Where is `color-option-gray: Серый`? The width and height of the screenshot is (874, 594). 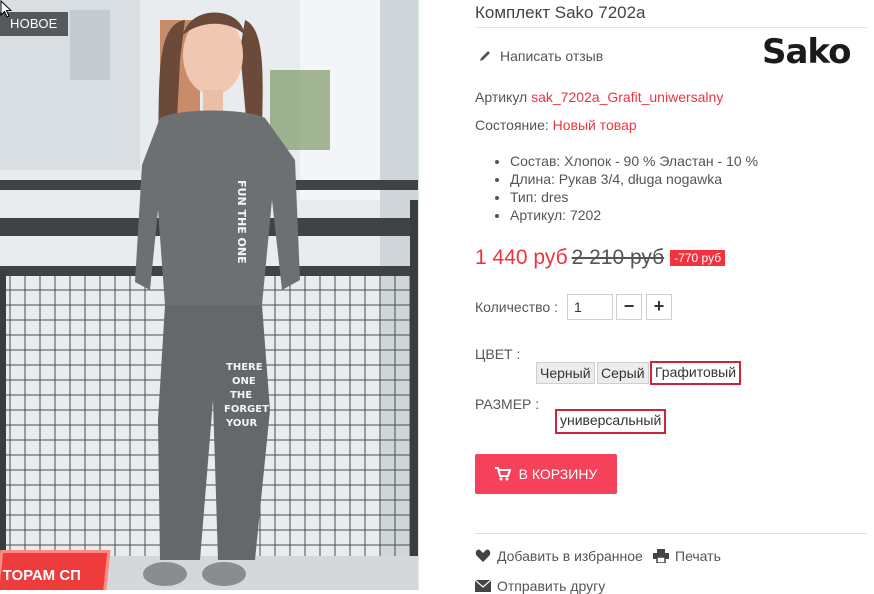
color-option-gray: Серый is located at coordinates (623, 373).